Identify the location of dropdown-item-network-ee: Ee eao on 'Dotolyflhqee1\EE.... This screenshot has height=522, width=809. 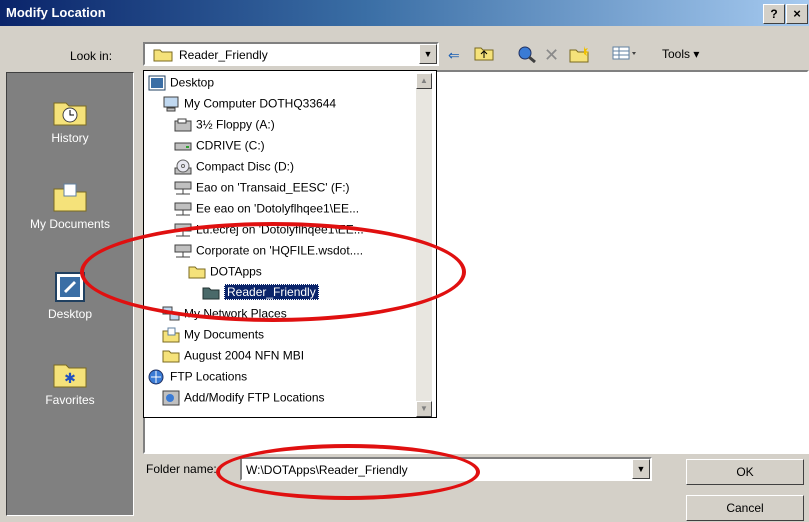
(266, 208).